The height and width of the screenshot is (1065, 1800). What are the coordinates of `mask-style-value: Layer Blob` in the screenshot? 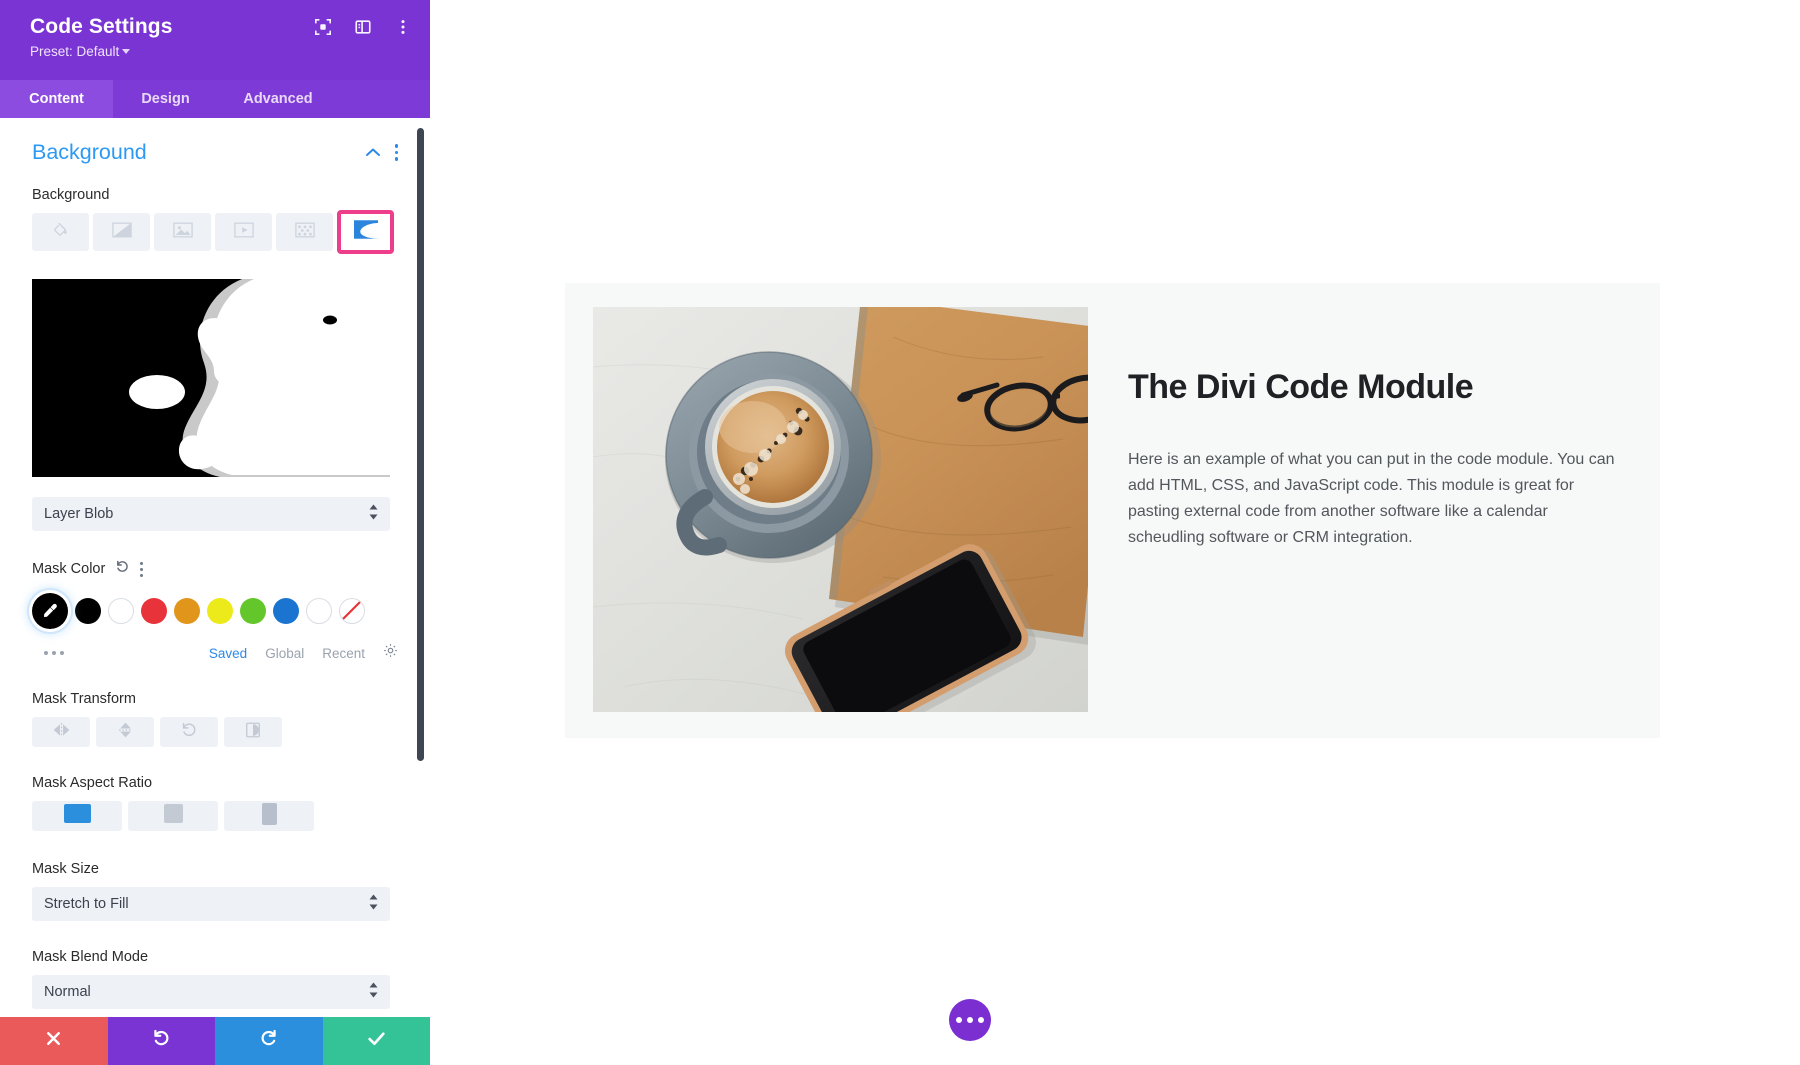 It's located at (79, 514).